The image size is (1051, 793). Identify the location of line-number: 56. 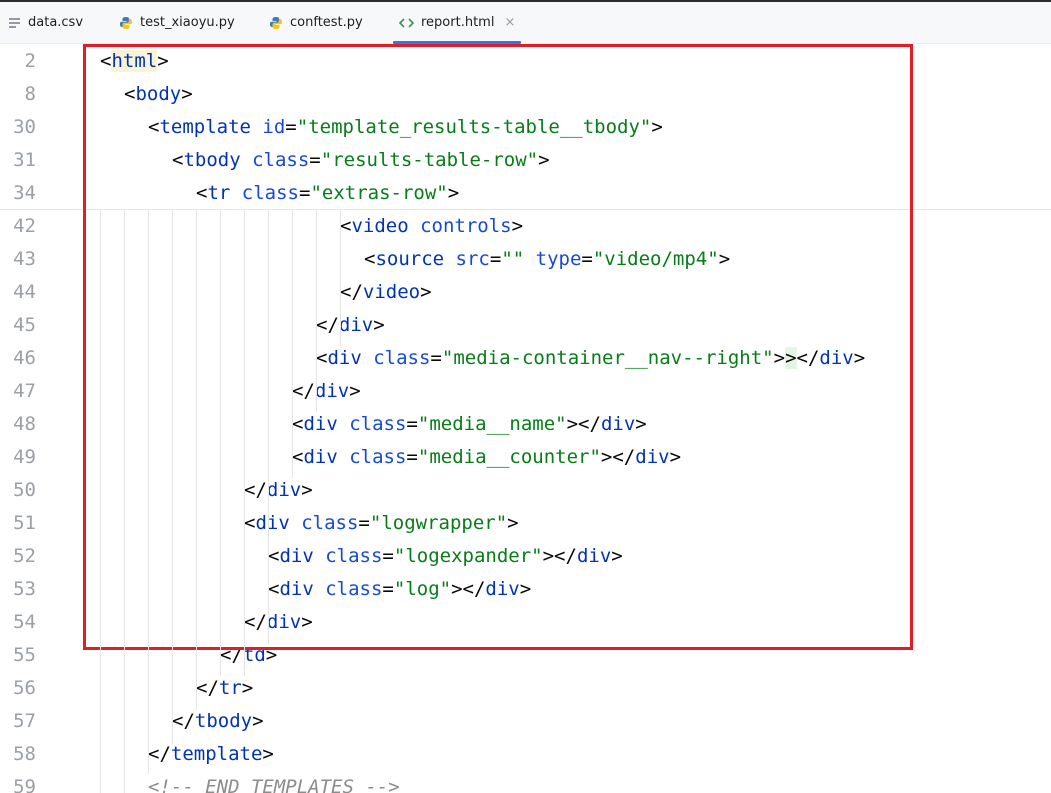
(24, 688).